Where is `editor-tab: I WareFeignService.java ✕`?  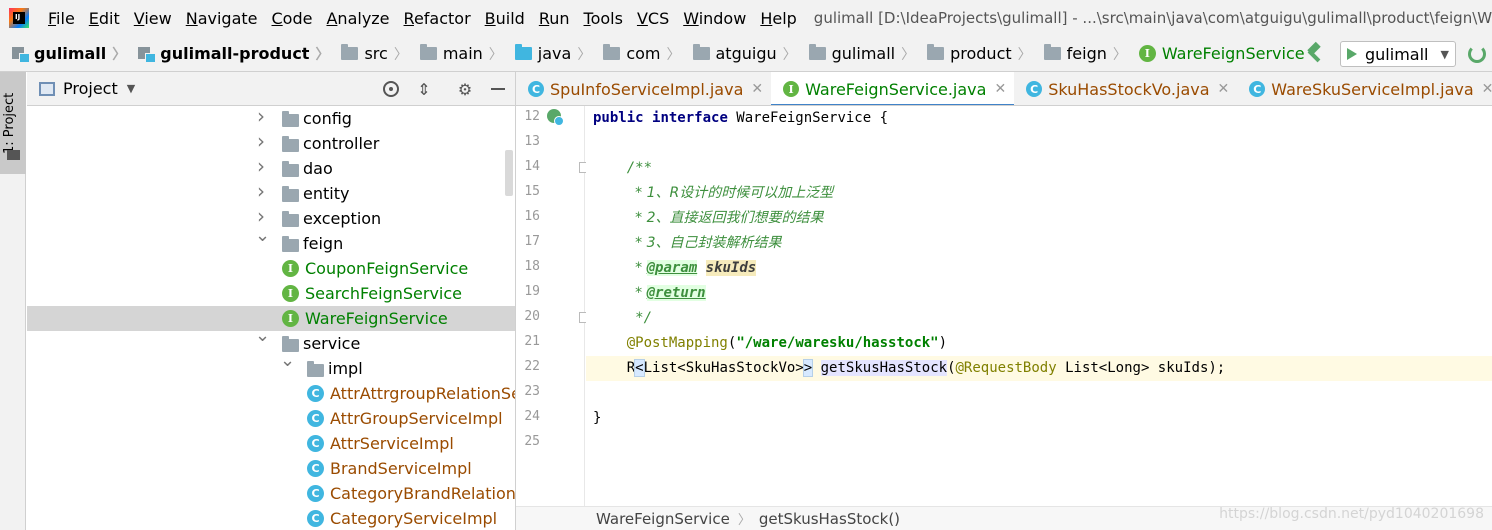 editor-tab: I WareFeignService.java ✕ is located at coordinates (893, 88).